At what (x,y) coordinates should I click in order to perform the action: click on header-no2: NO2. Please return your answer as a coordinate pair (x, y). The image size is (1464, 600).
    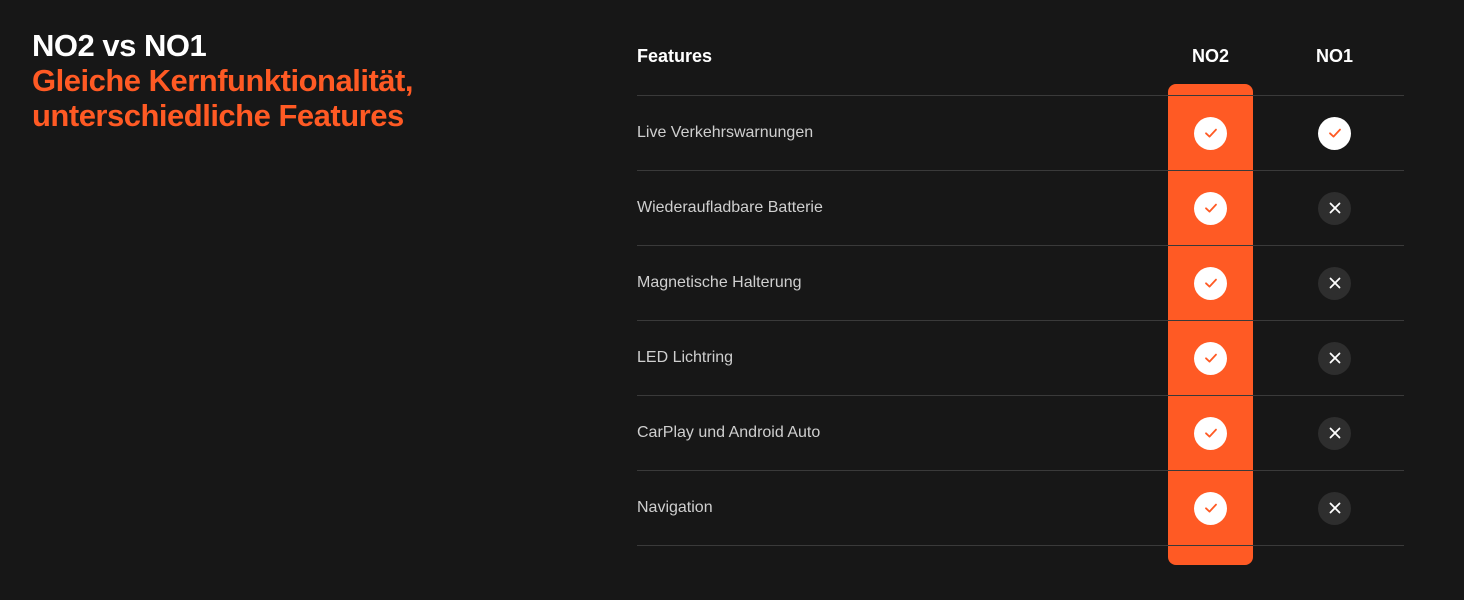
    Looking at the image, I should click on (1210, 56).